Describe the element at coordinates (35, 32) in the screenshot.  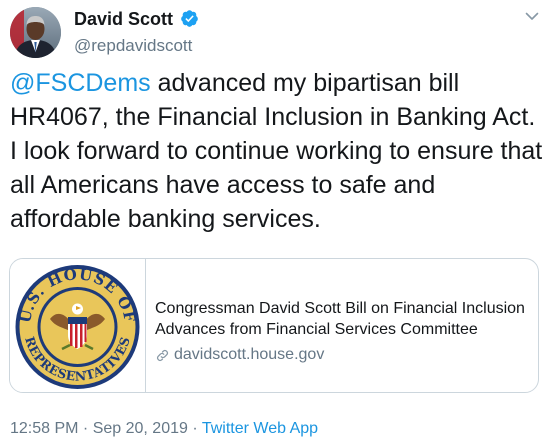
I see `avatar` at that location.